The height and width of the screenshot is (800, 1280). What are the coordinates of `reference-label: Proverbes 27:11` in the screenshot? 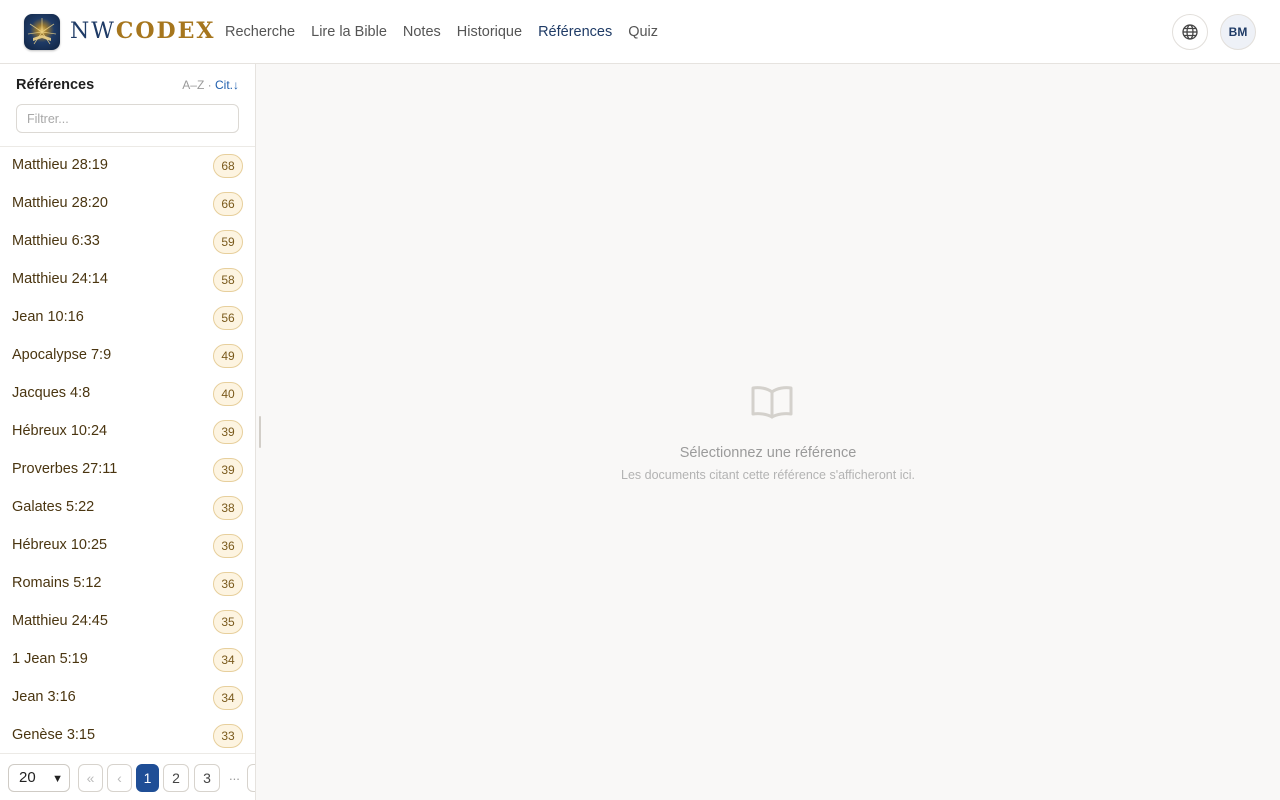 It's located at (65, 469).